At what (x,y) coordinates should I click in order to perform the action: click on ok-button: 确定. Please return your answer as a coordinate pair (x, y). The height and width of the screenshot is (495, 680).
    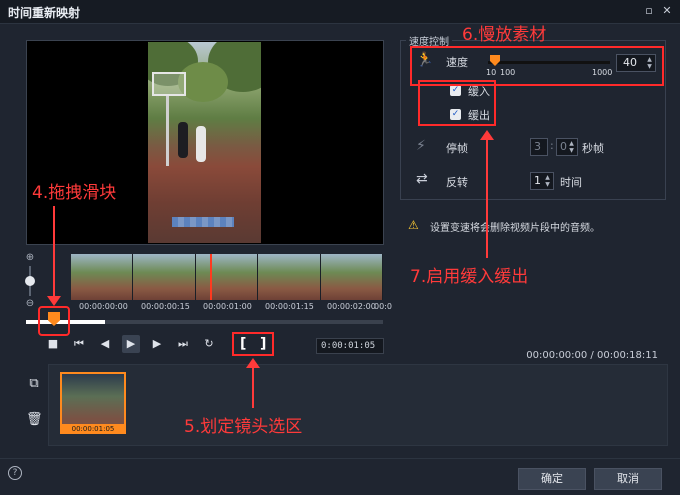
    Looking at the image, I should click on (552, 479).